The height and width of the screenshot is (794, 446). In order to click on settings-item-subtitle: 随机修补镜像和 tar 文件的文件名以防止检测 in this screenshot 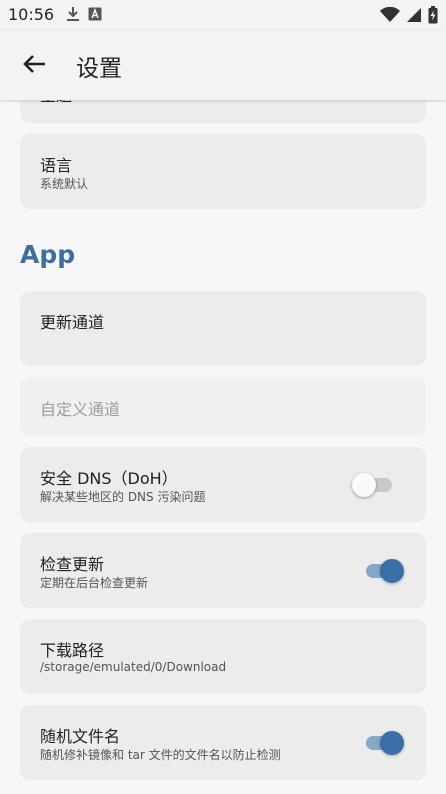, I will do `click(160, 755)`.